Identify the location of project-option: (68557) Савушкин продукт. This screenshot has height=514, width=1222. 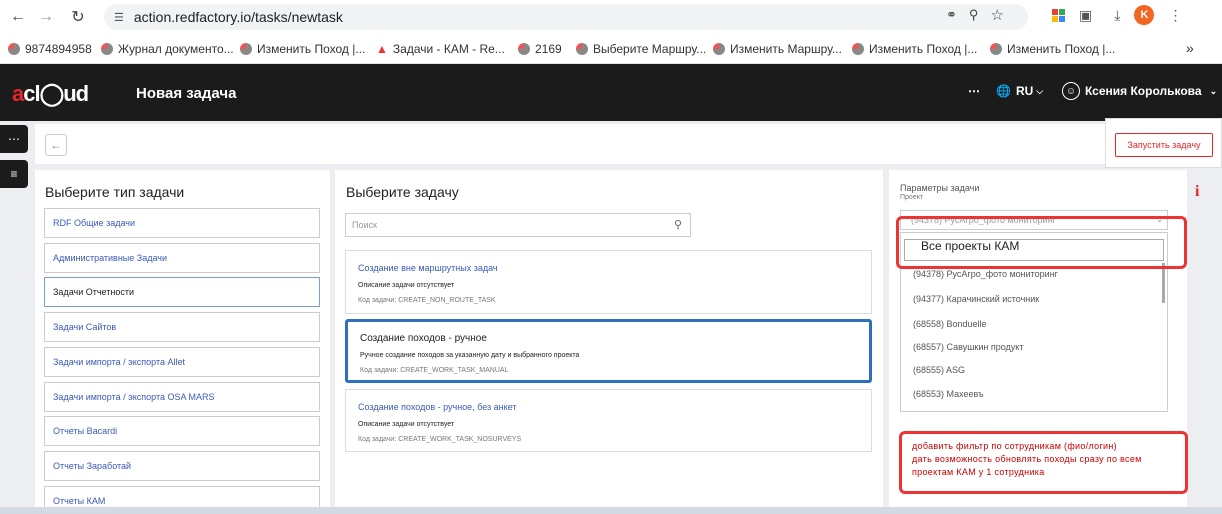
(968, 347).